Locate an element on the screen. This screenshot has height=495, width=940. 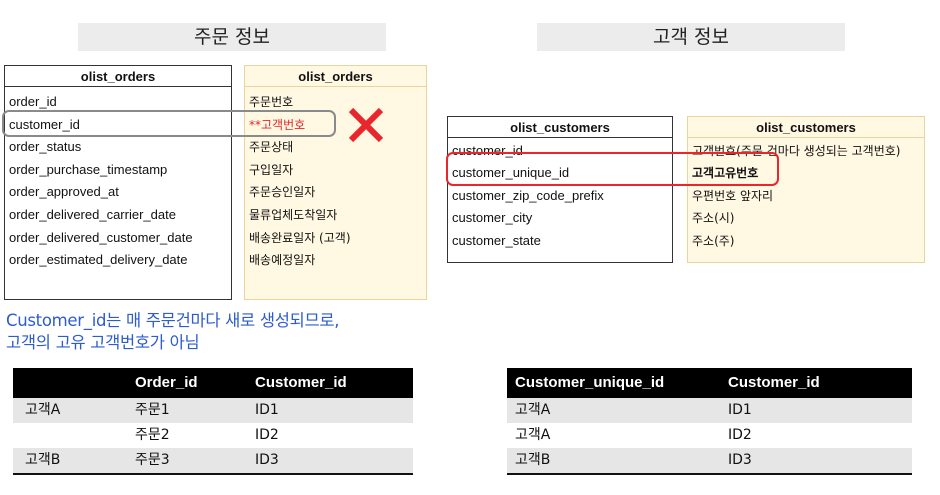
note-line-2: 고객의 고유 고객번호가 아님 is located at coordinates (103, 342).